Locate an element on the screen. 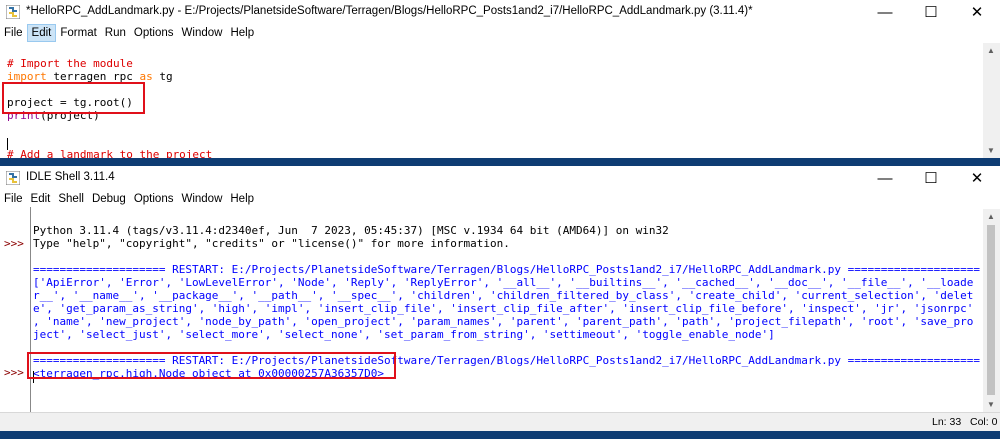  text-cursor is located at coordinates (7, 144).